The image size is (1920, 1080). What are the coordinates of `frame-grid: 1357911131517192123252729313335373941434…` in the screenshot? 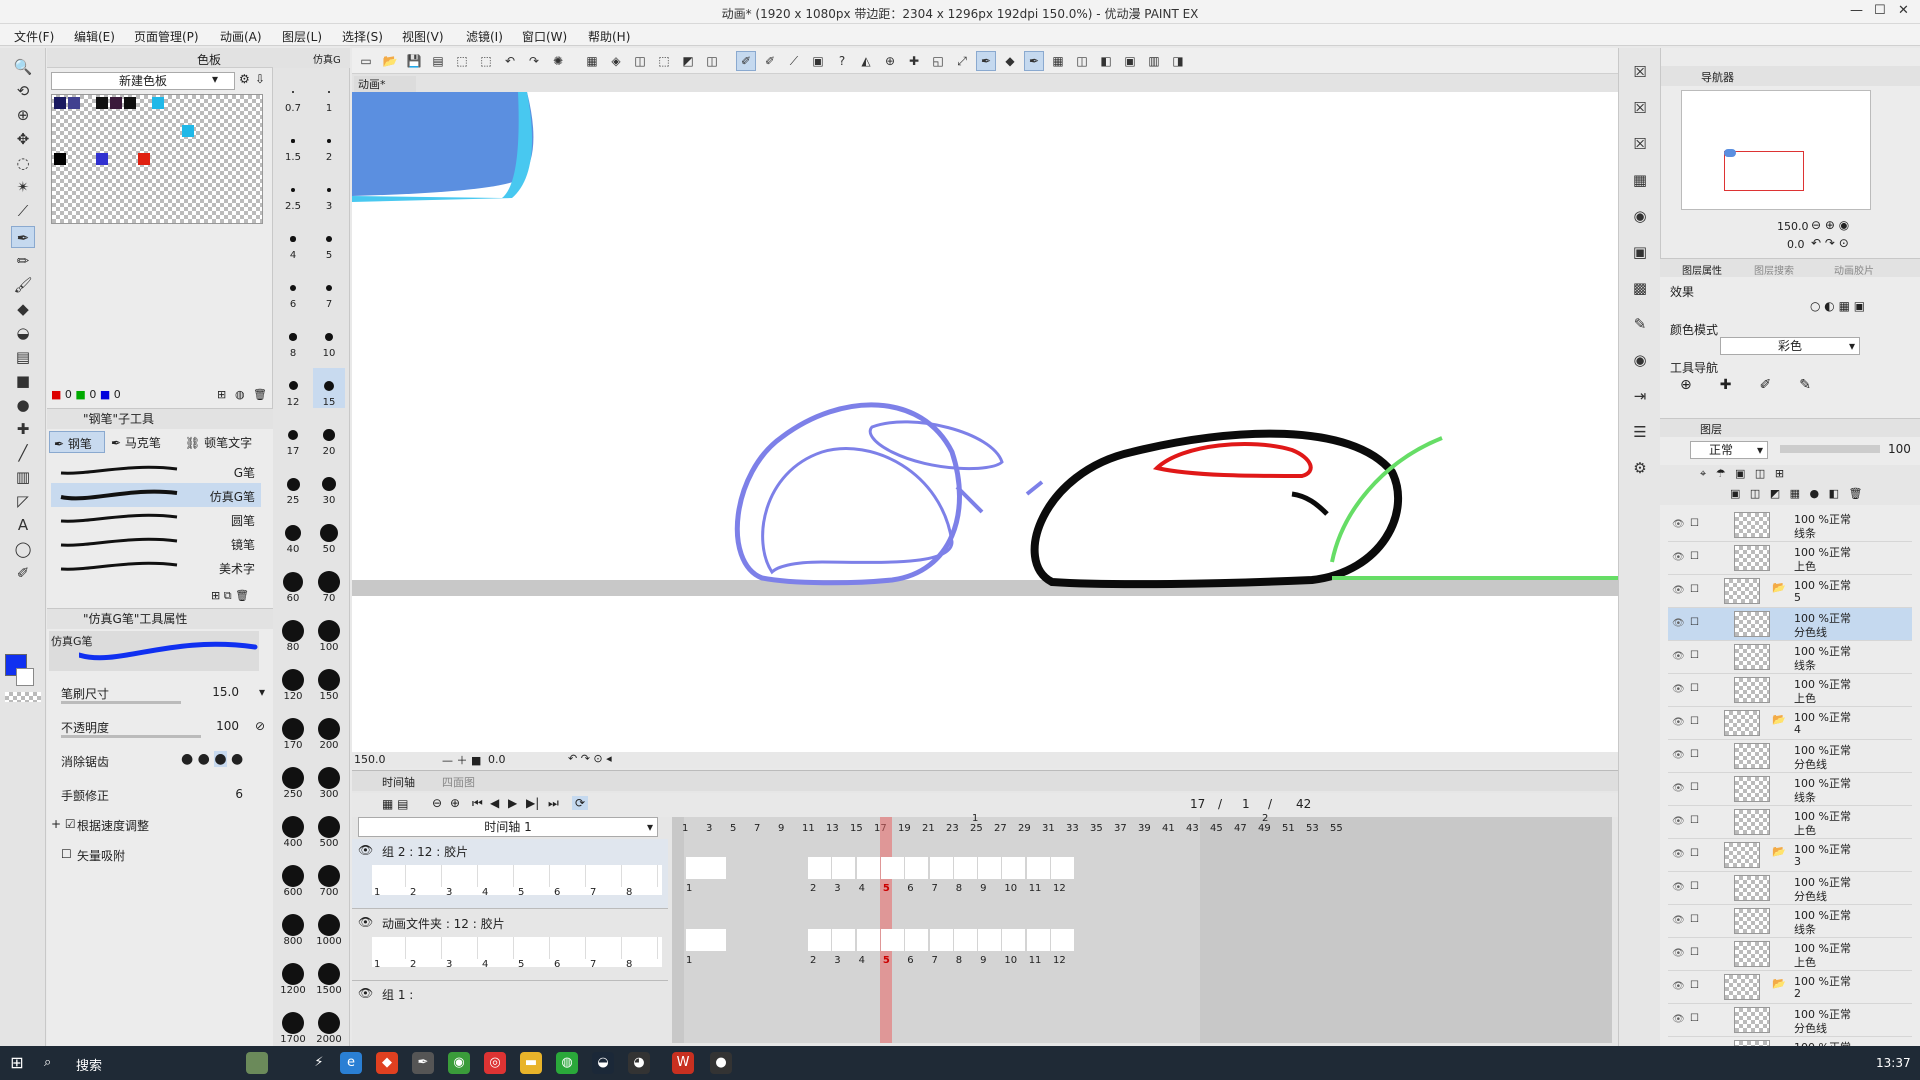 It's located at (1142, 928).